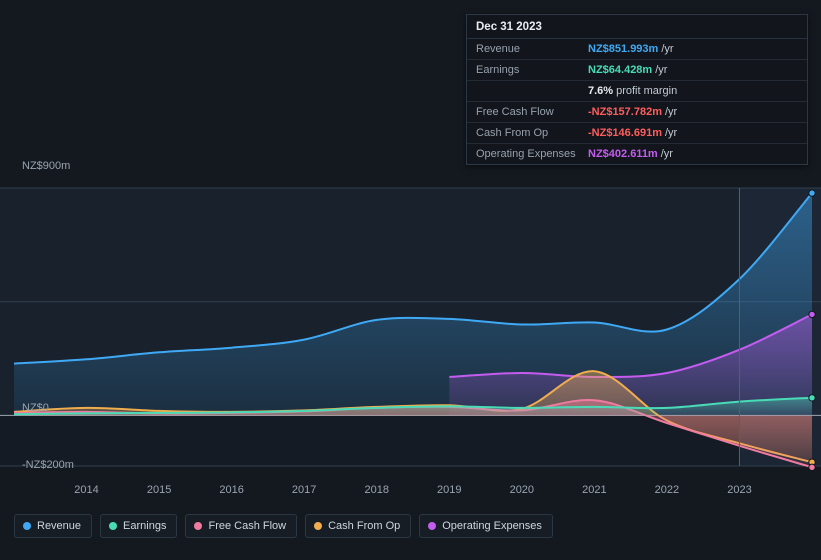 Image resolution: width=821 pixels, height=560 pixels. What do you see at coordinates (667, 49) in the screenshot?
I see `tooltip-unit-revenue: /yr` at bounding box center [667, 49].